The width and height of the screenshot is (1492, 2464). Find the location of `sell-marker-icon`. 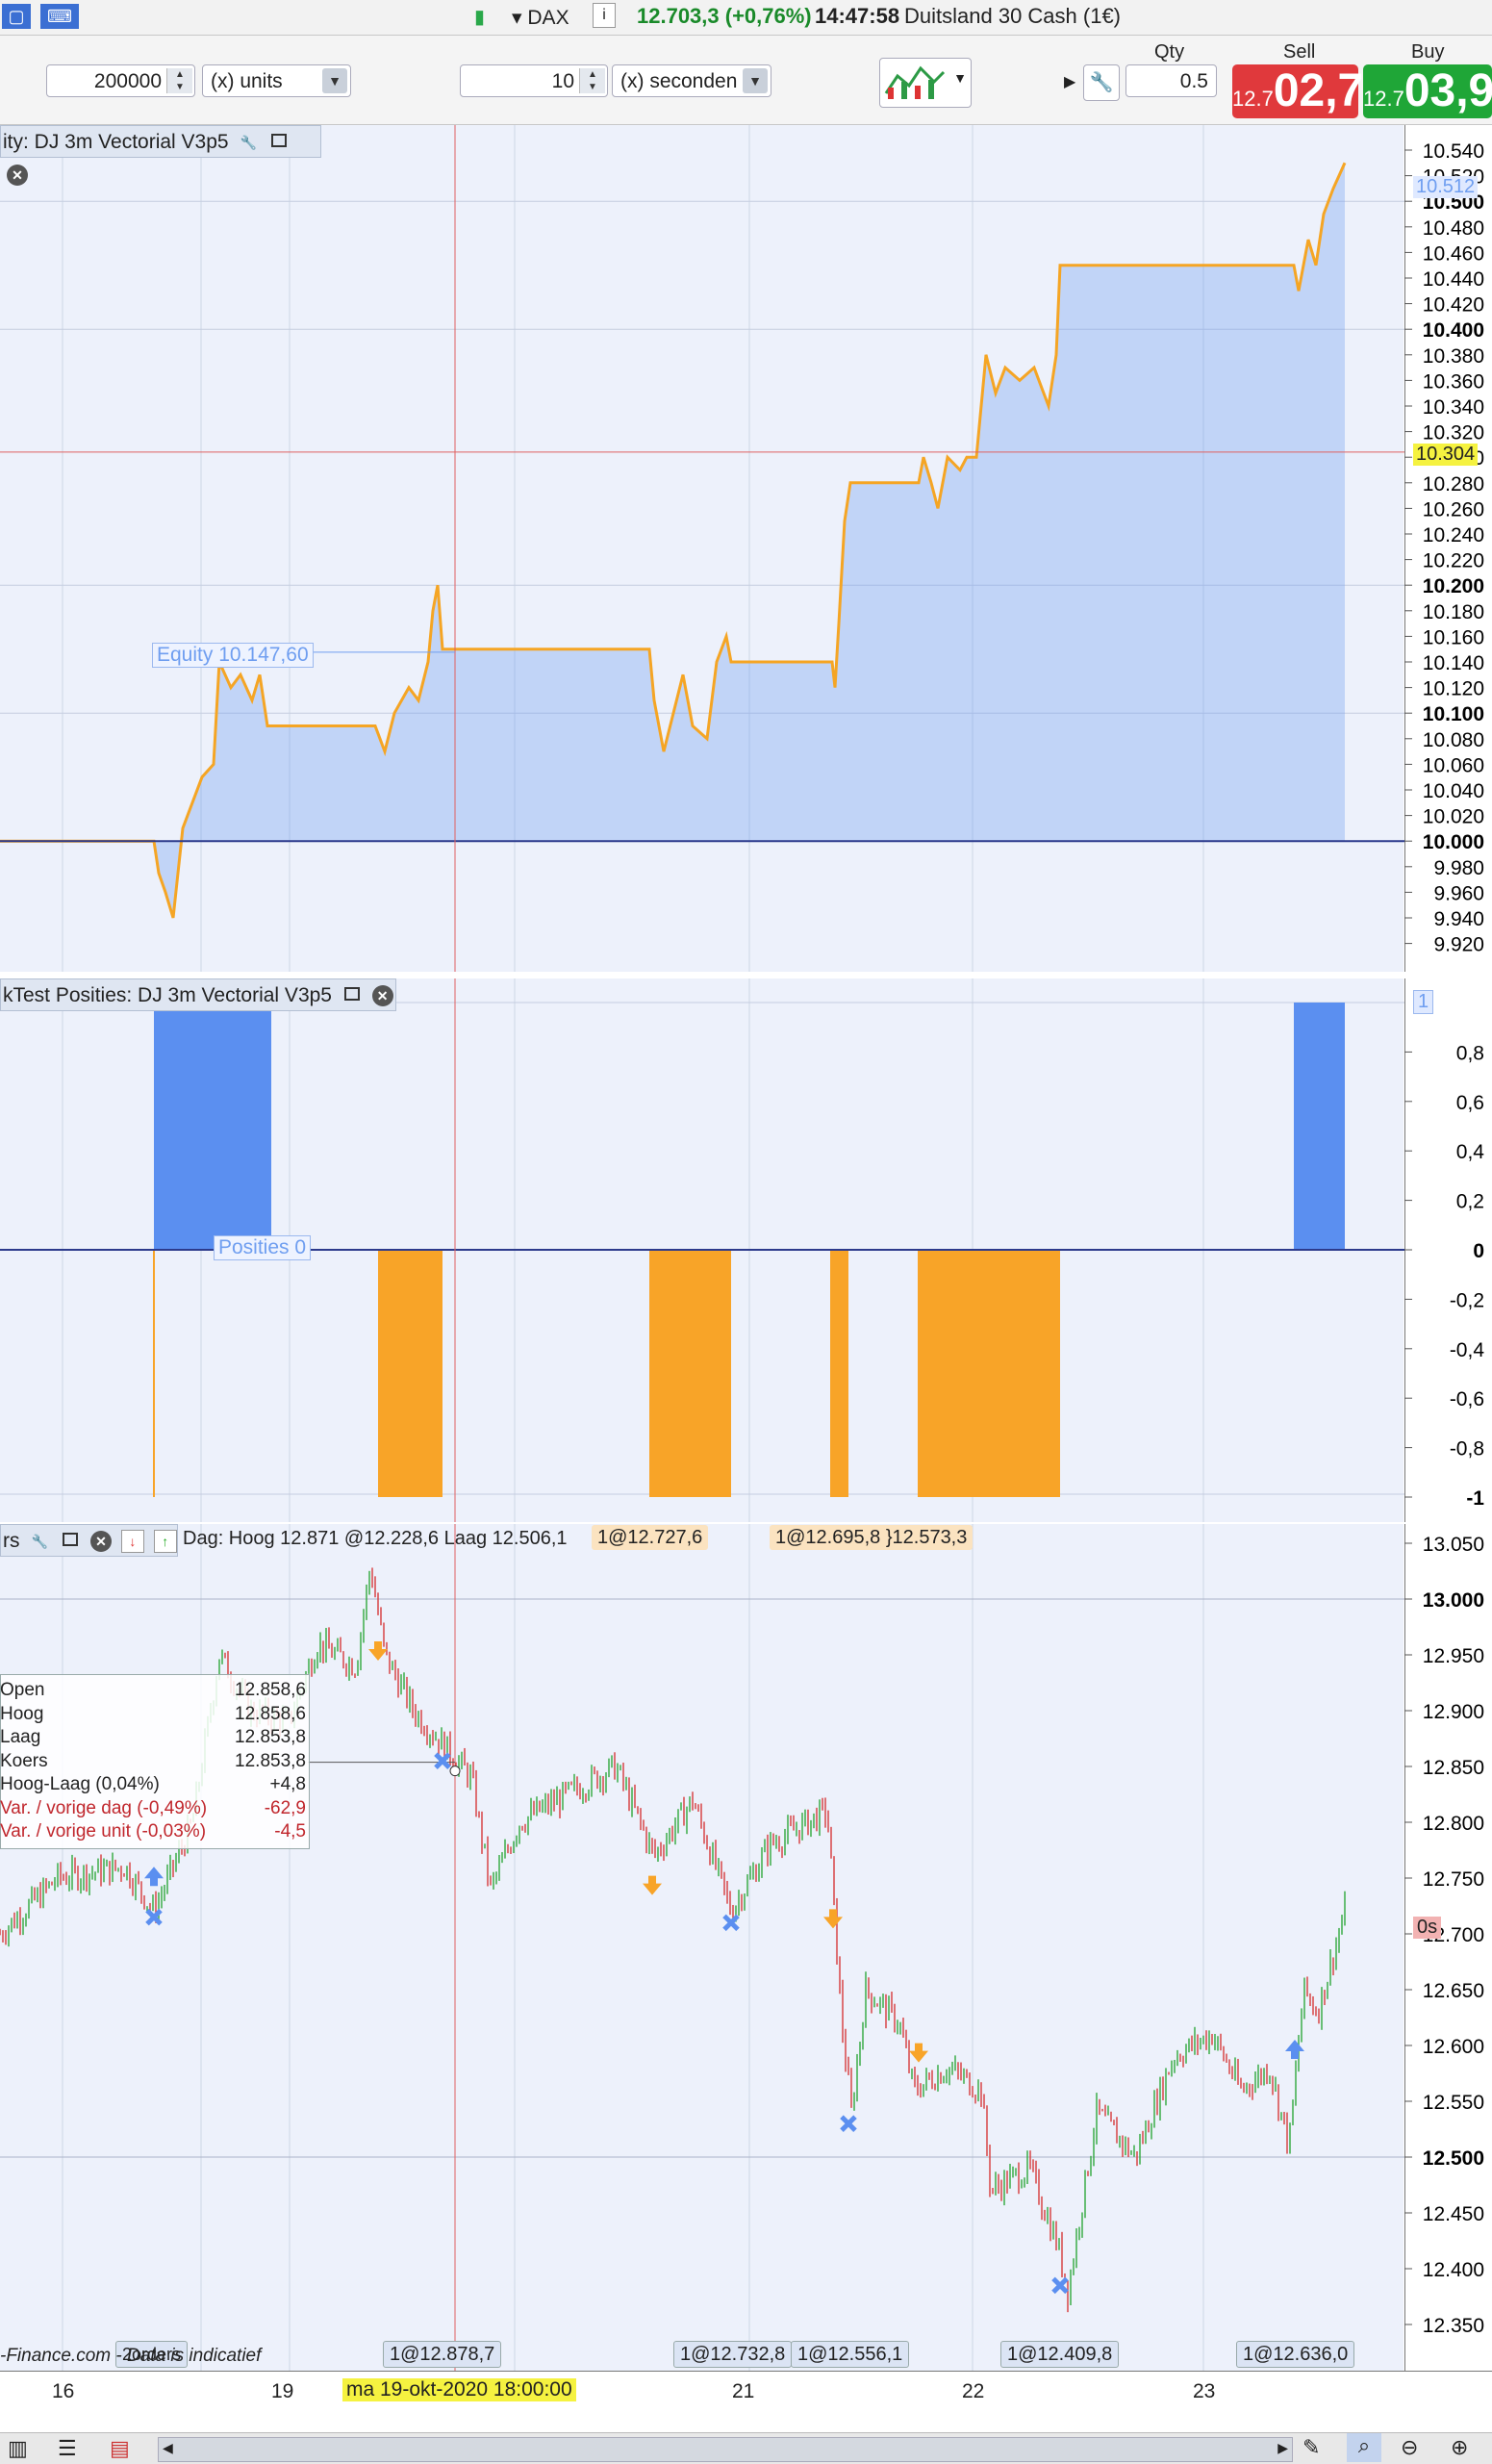

sell-marker-icon is located at coordinates (378, 1651).